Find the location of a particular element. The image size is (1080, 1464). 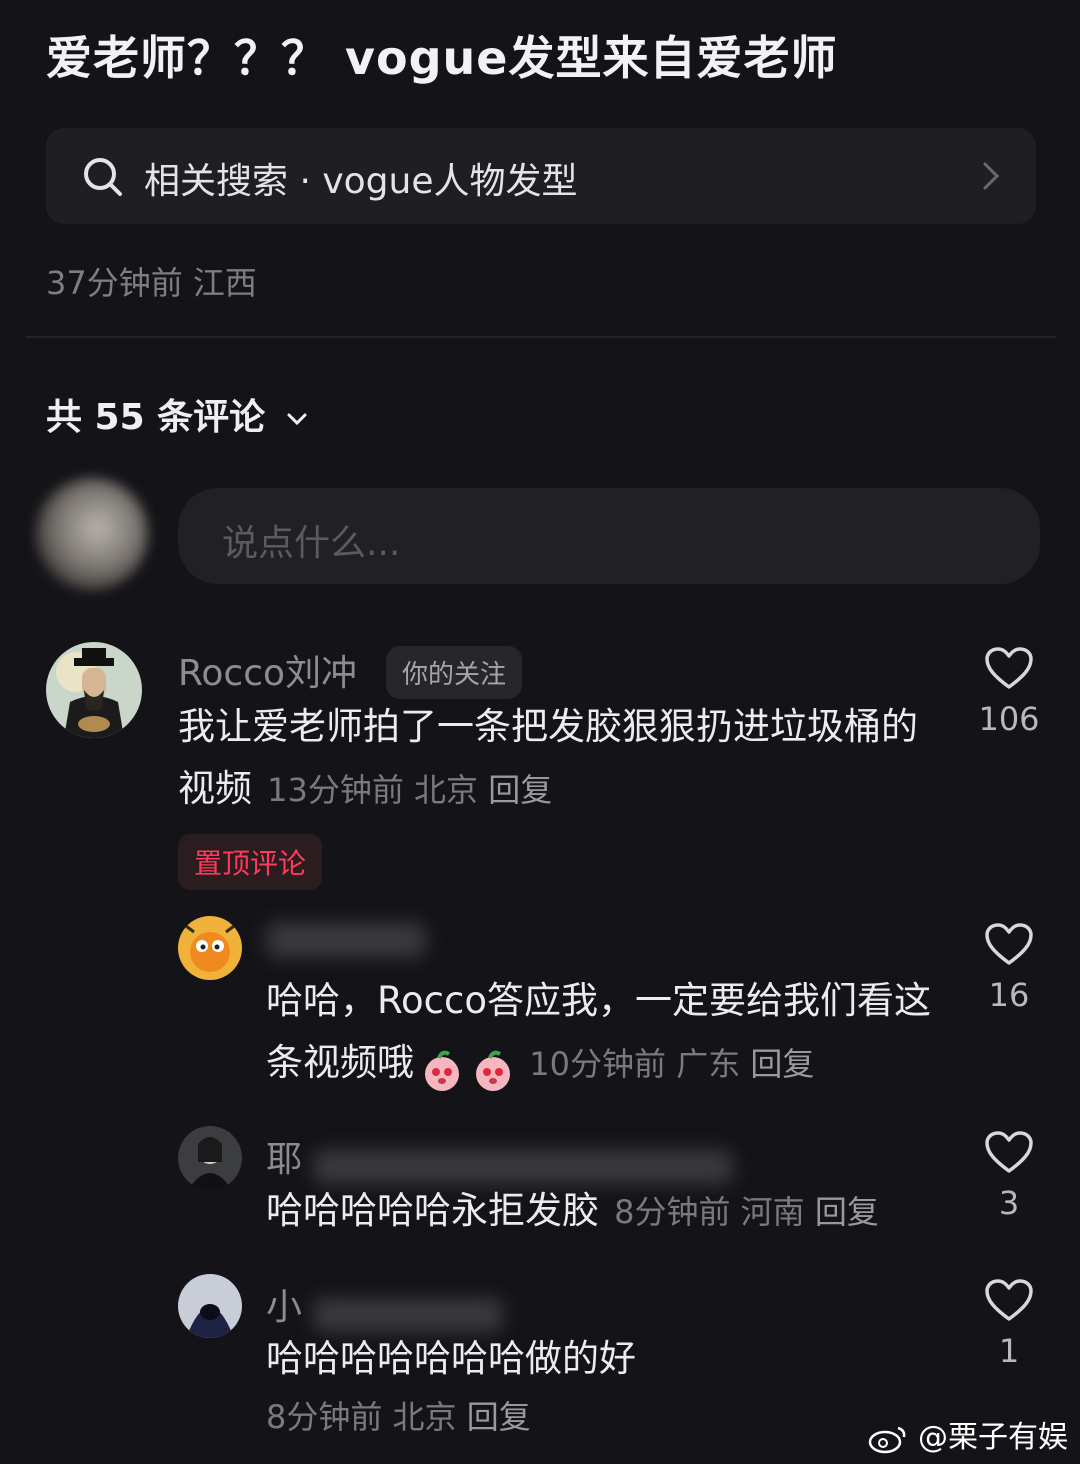

chevron-right-icon is located at coordinates (991, 178).